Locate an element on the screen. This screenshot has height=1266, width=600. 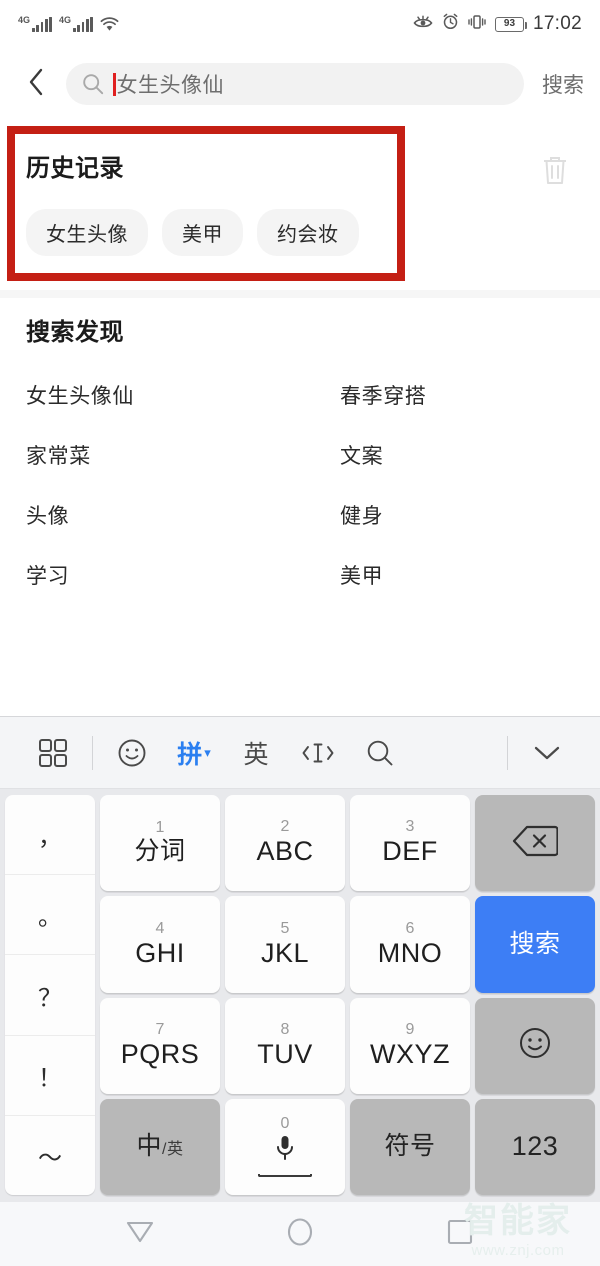
key-number: 2 is located at coordinates (285, 827).